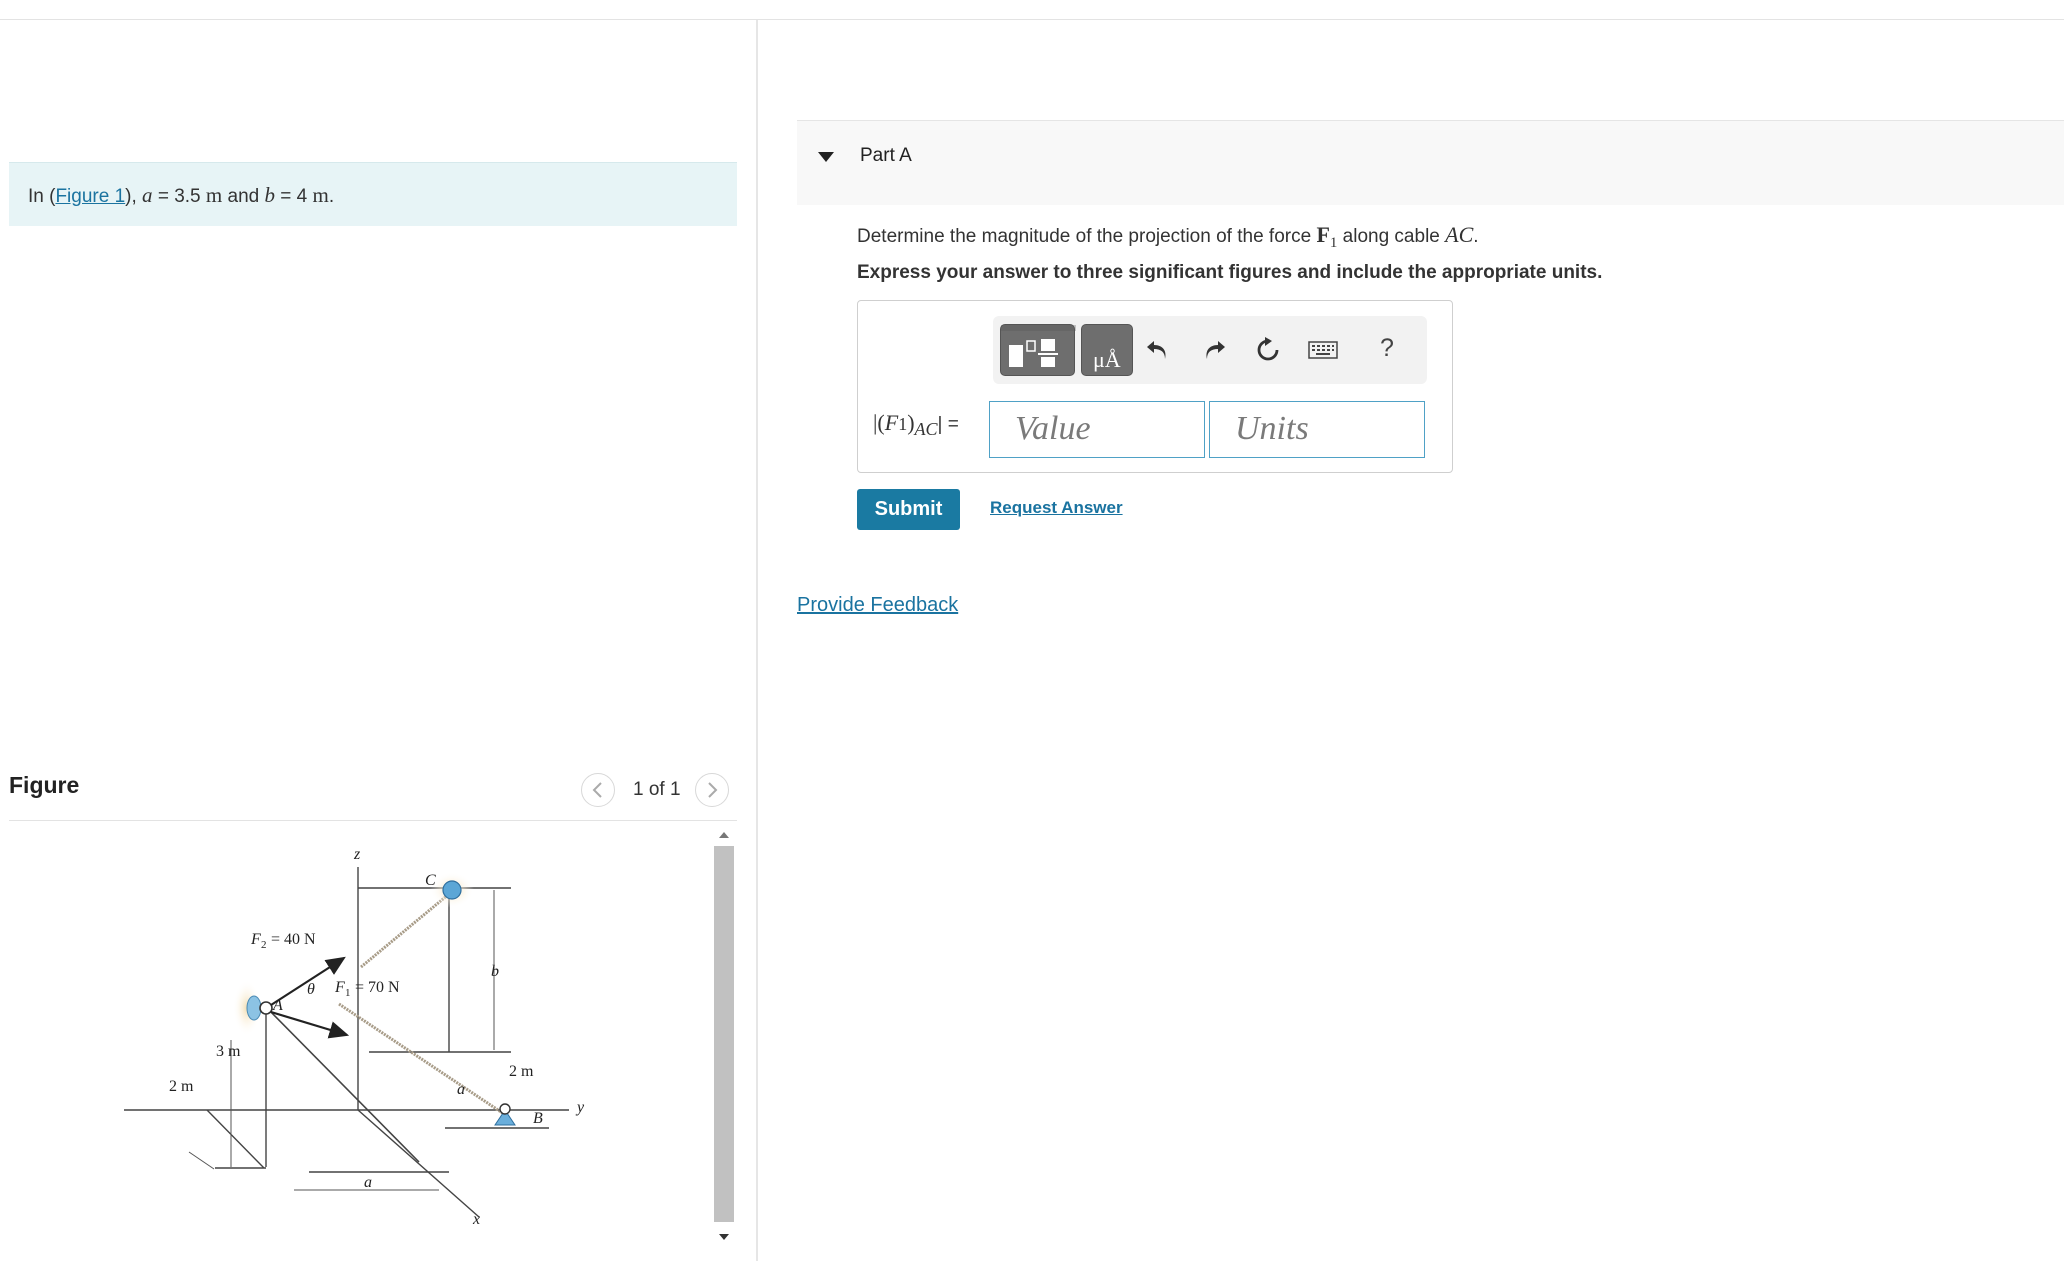 This screenshot has height=1266, width=2064. Describe the element at coordinates (311, 989) in the screenshot. I see `label-theta: θ` at that location.